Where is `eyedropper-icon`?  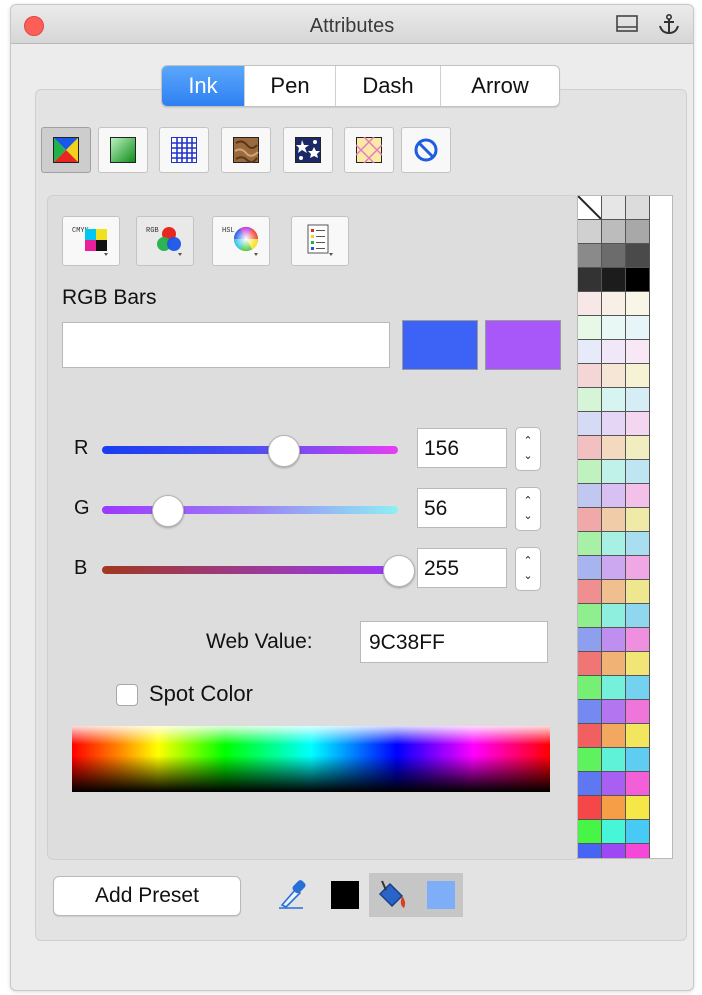 eyedropper-icon is located at coordinates (292, 892).